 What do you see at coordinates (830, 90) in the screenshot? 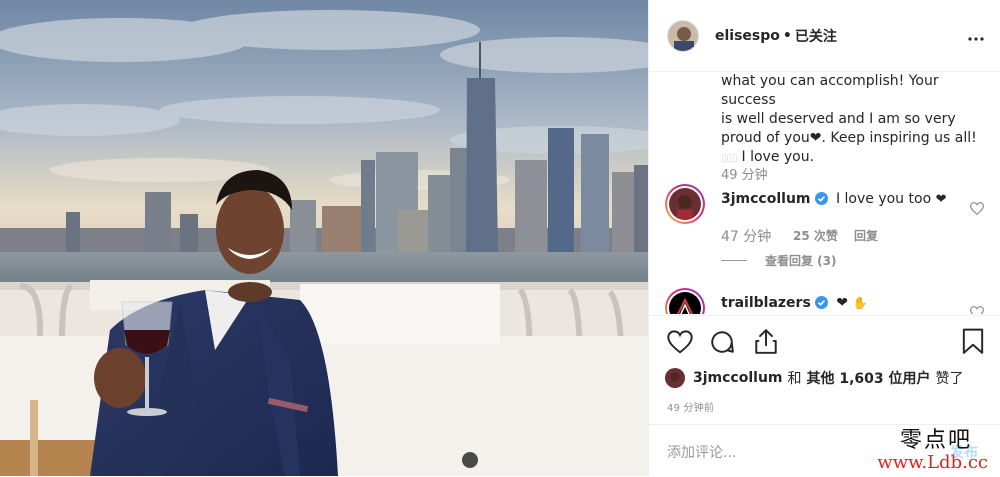
I see `caption-line: what you can accomplish! Your success` at bounding box center [830, 90].